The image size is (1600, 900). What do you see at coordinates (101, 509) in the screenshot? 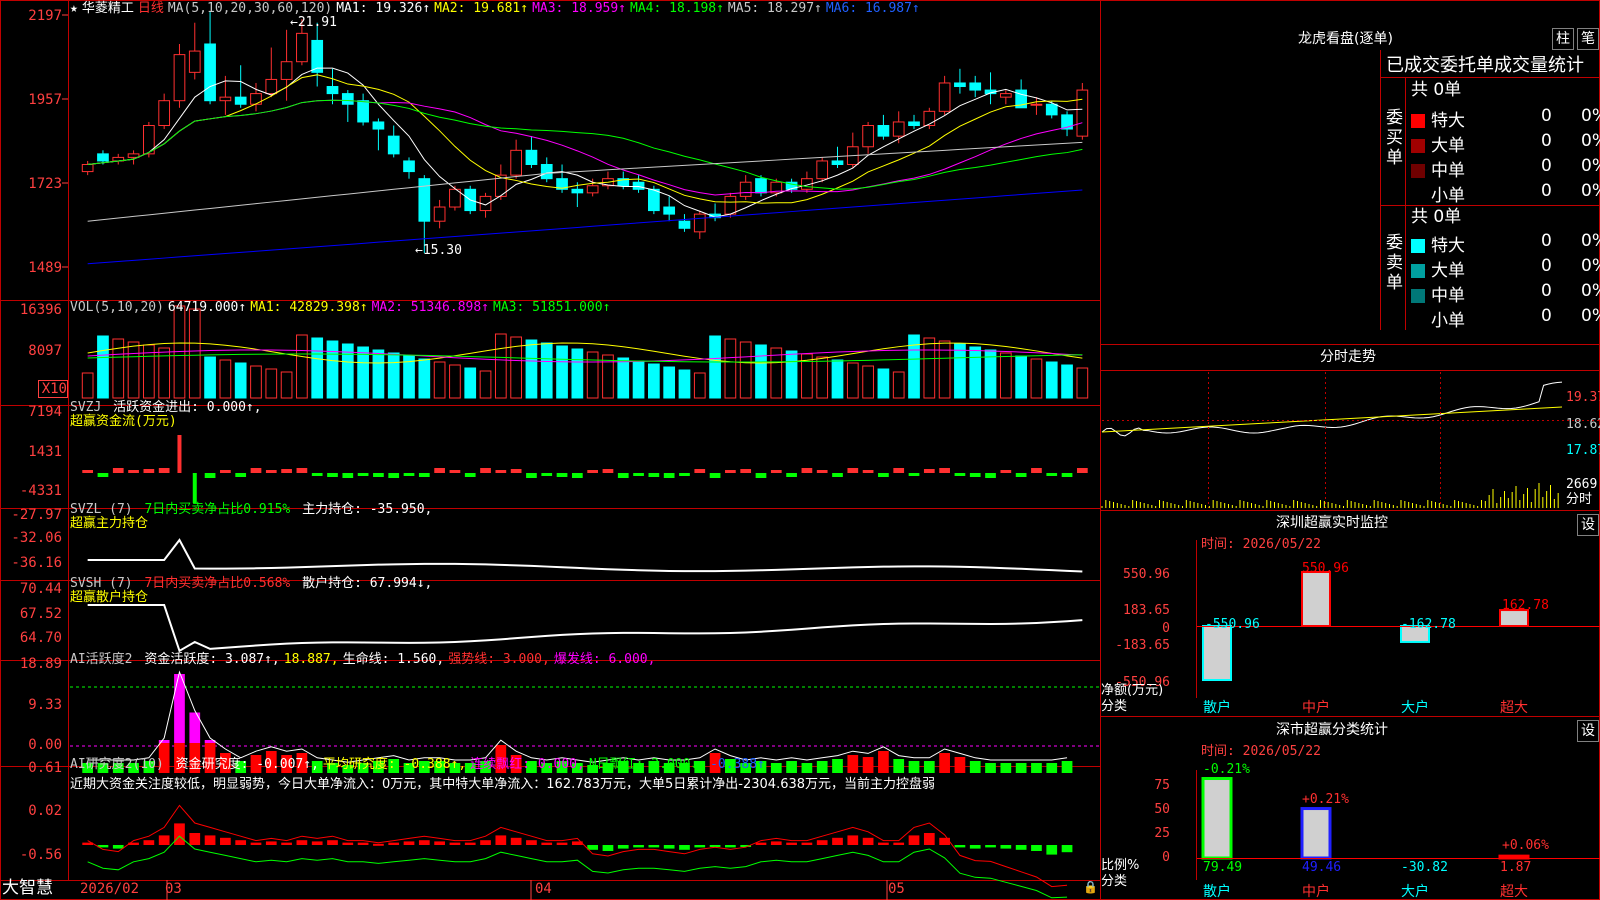
I see `svzl-label: SVZL (7)` at bounding box center [101, 509].